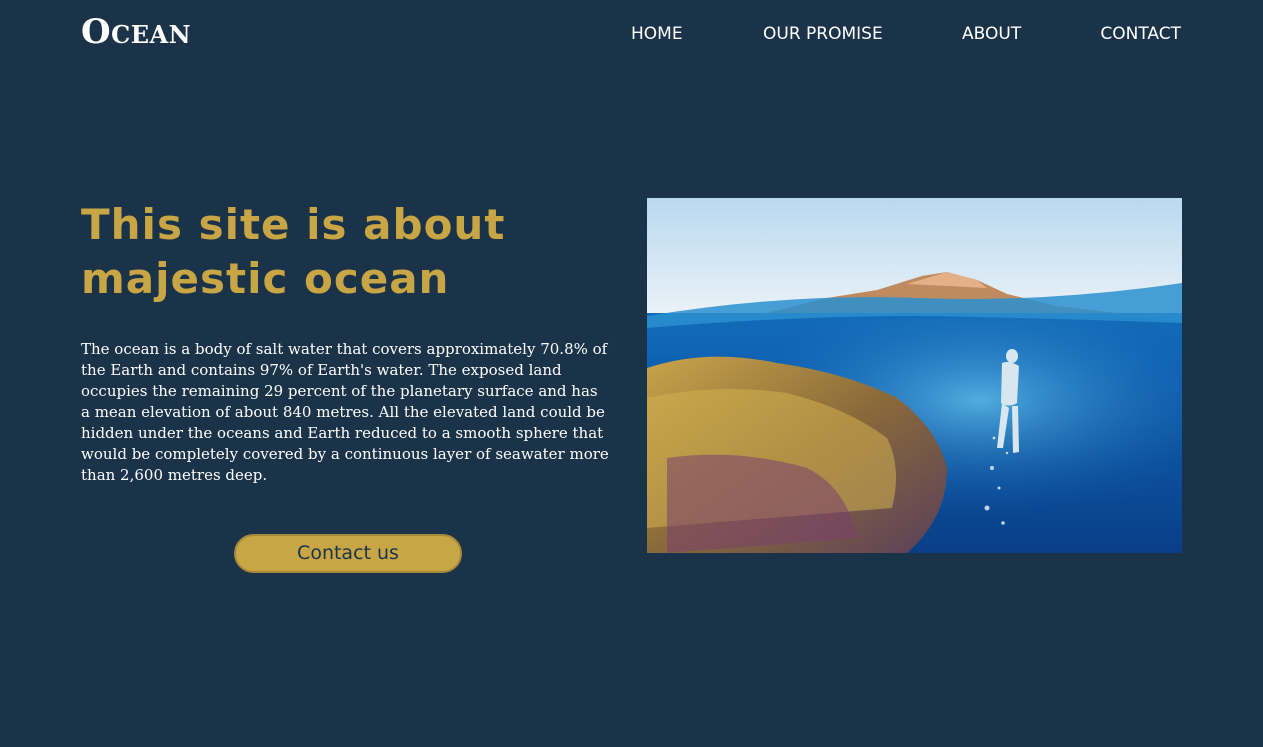 The image size is (1263, 747). Describe the element at coordinates (823, 34) in the screenshot. I see `nav-our-promise-link: OUR PROMISE` at that location.